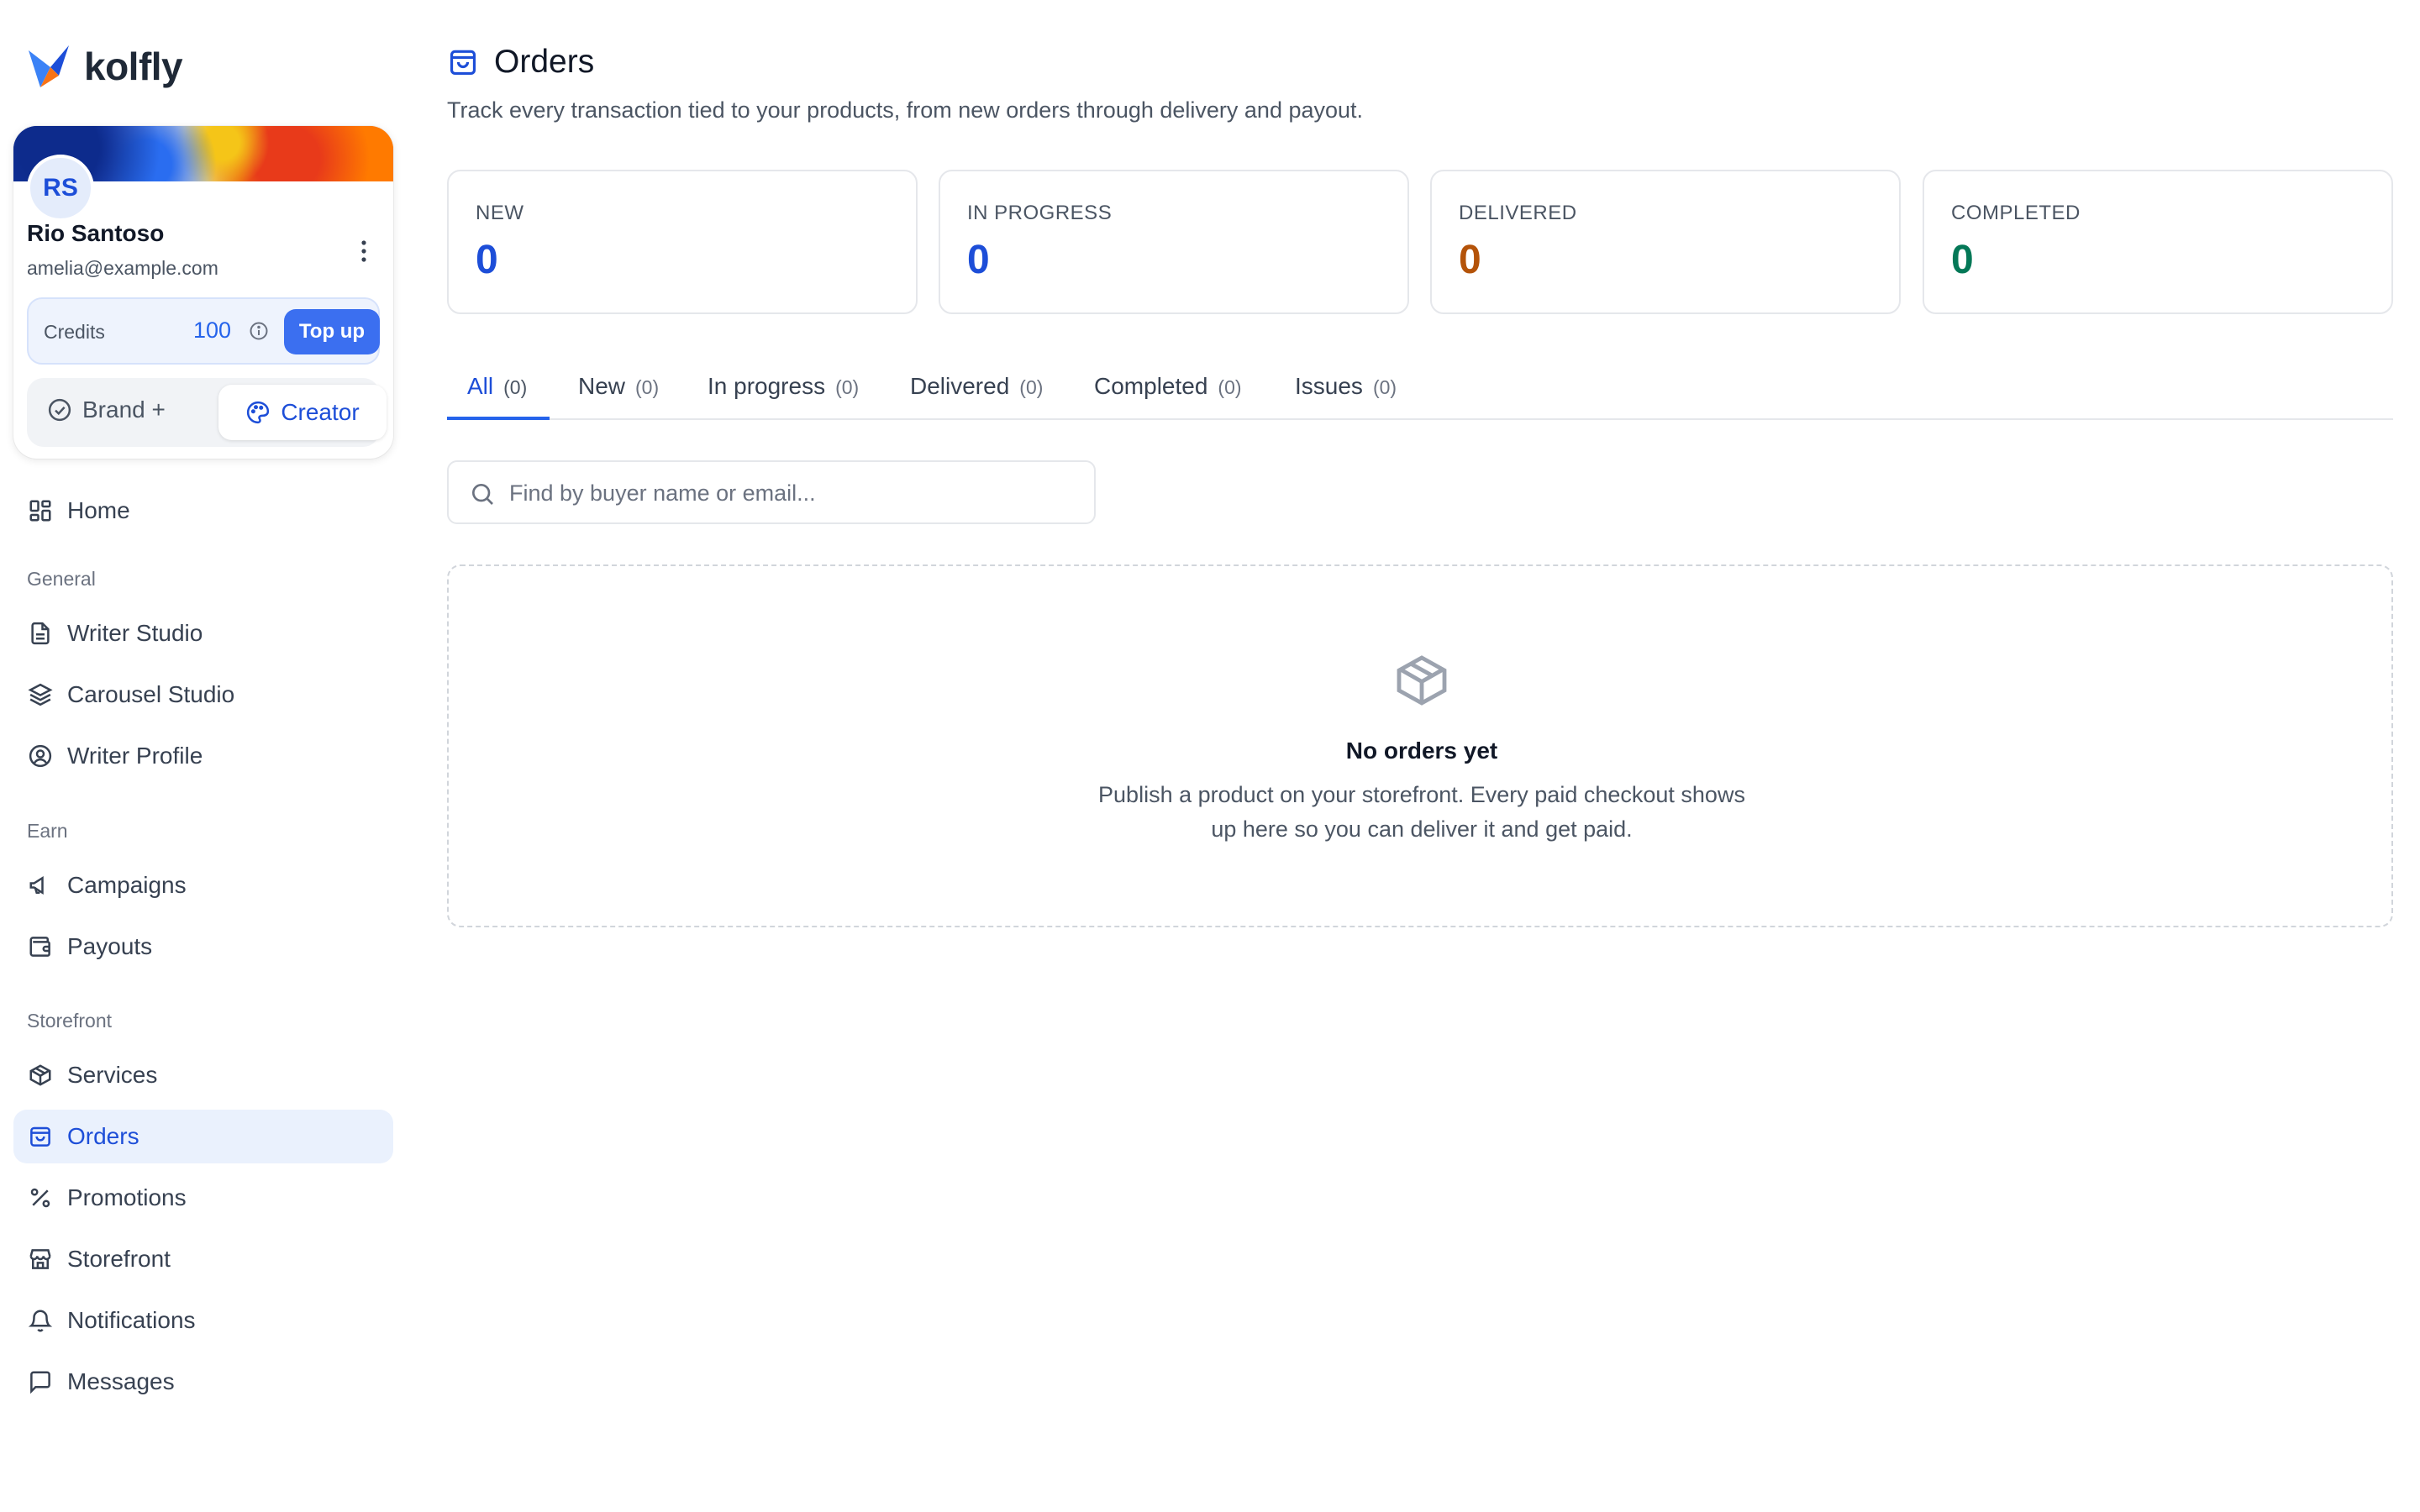 The height and width of the screenshot is (1512, 2420). What do you see at coordinates (332, 331) in the screenshot?
I see `top-up-button: Top up` at bounding box center [332, 331].